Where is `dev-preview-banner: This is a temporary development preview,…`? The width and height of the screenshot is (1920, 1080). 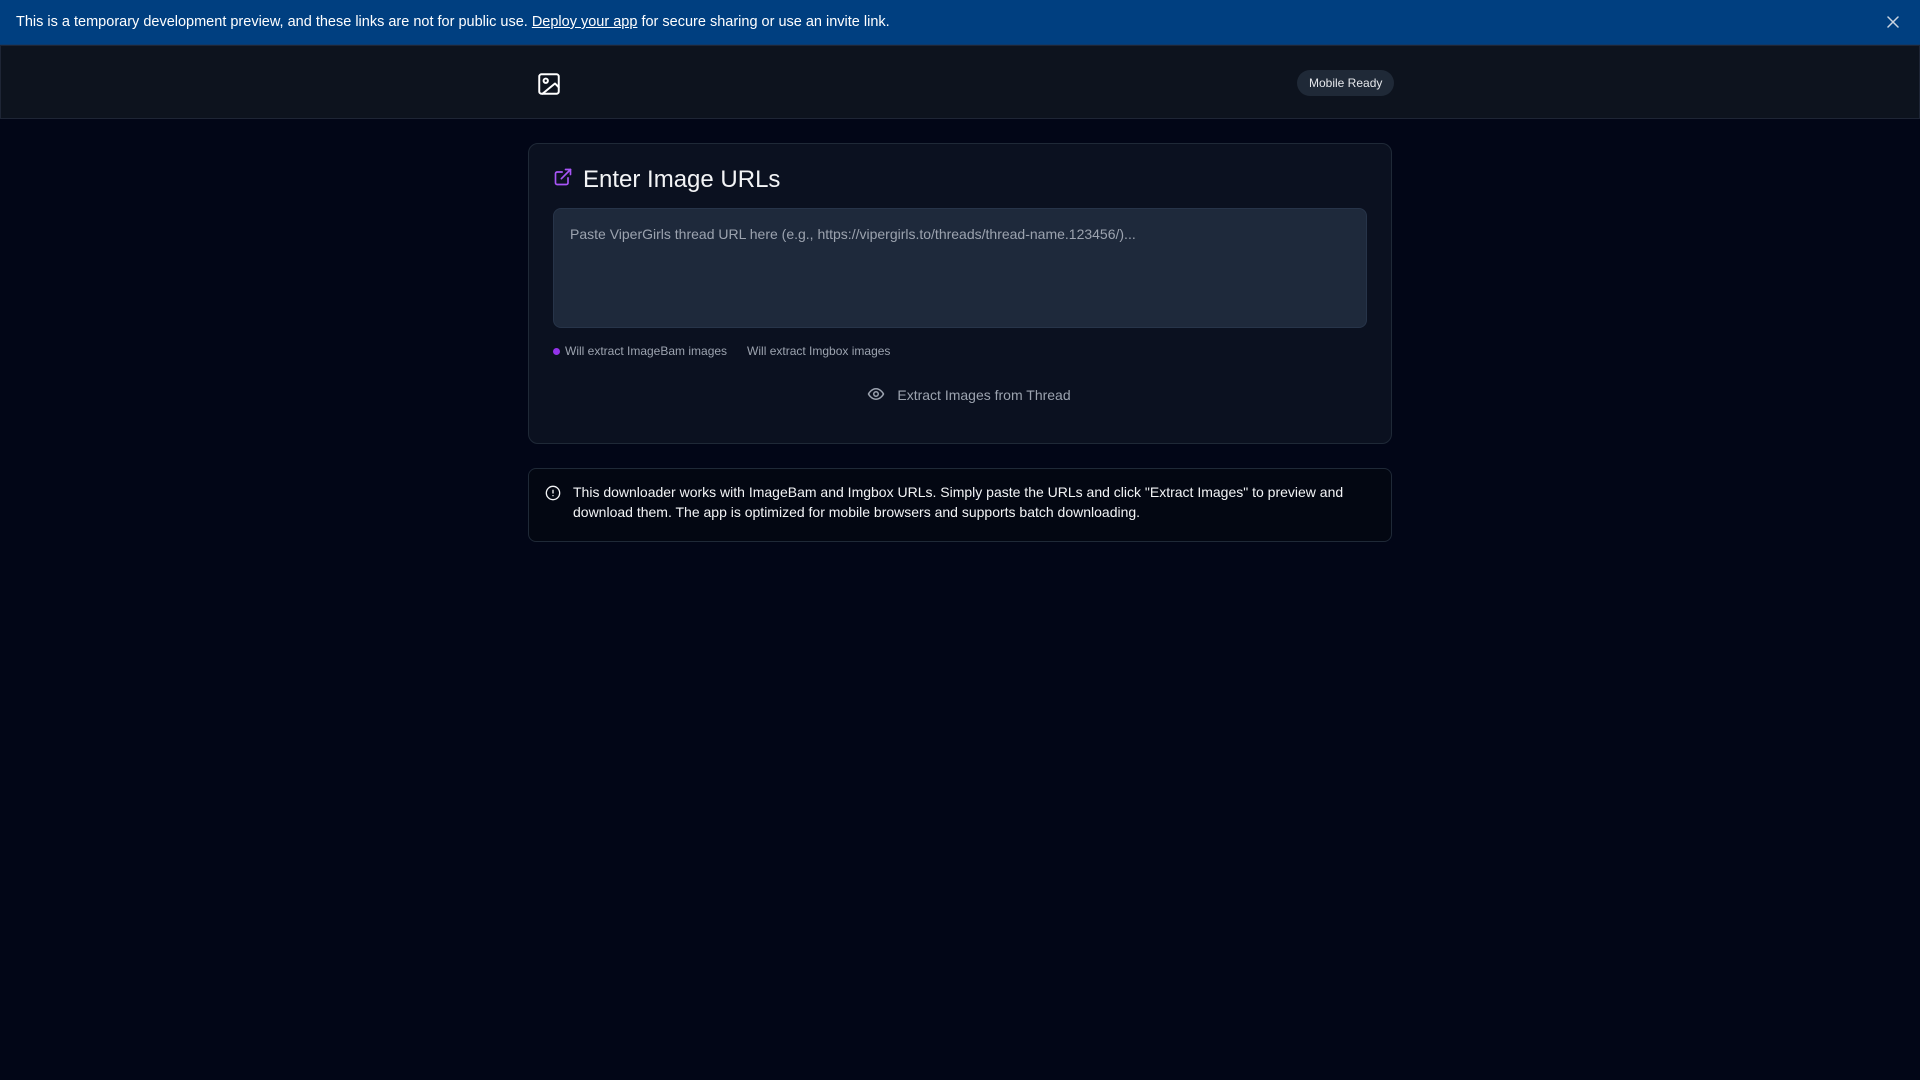 dev-preview-banner: This is a temporary development preview,… is located at coordinates (960, 22).